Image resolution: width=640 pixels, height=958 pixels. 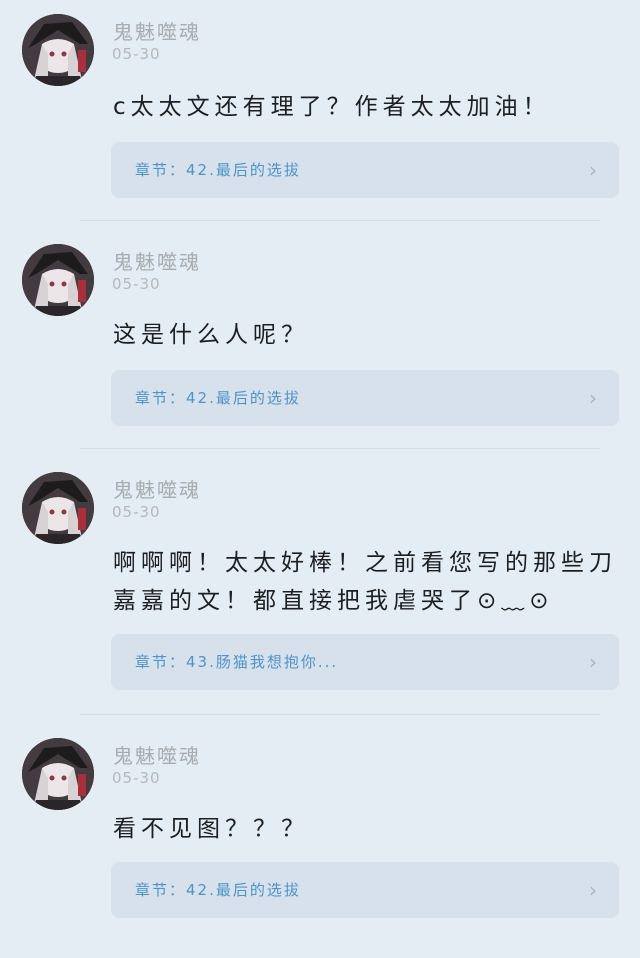 I want to click on chapter-link: 章节：43.肠猫我想抱你... ›, so click(x=365, y=662).